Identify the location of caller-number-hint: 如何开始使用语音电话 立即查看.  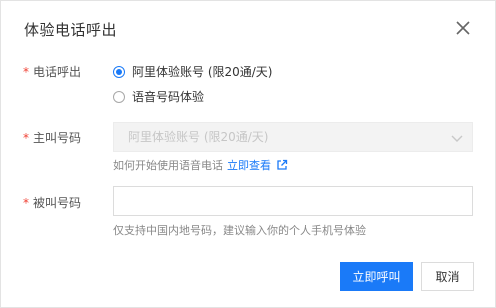
(200, 165).